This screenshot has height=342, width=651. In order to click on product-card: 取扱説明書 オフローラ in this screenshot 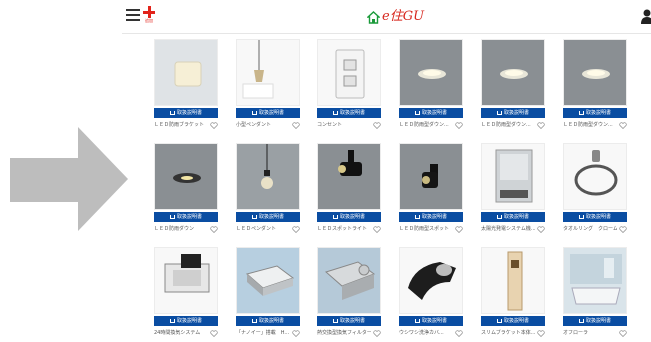, I will do `click(595, 294)`.